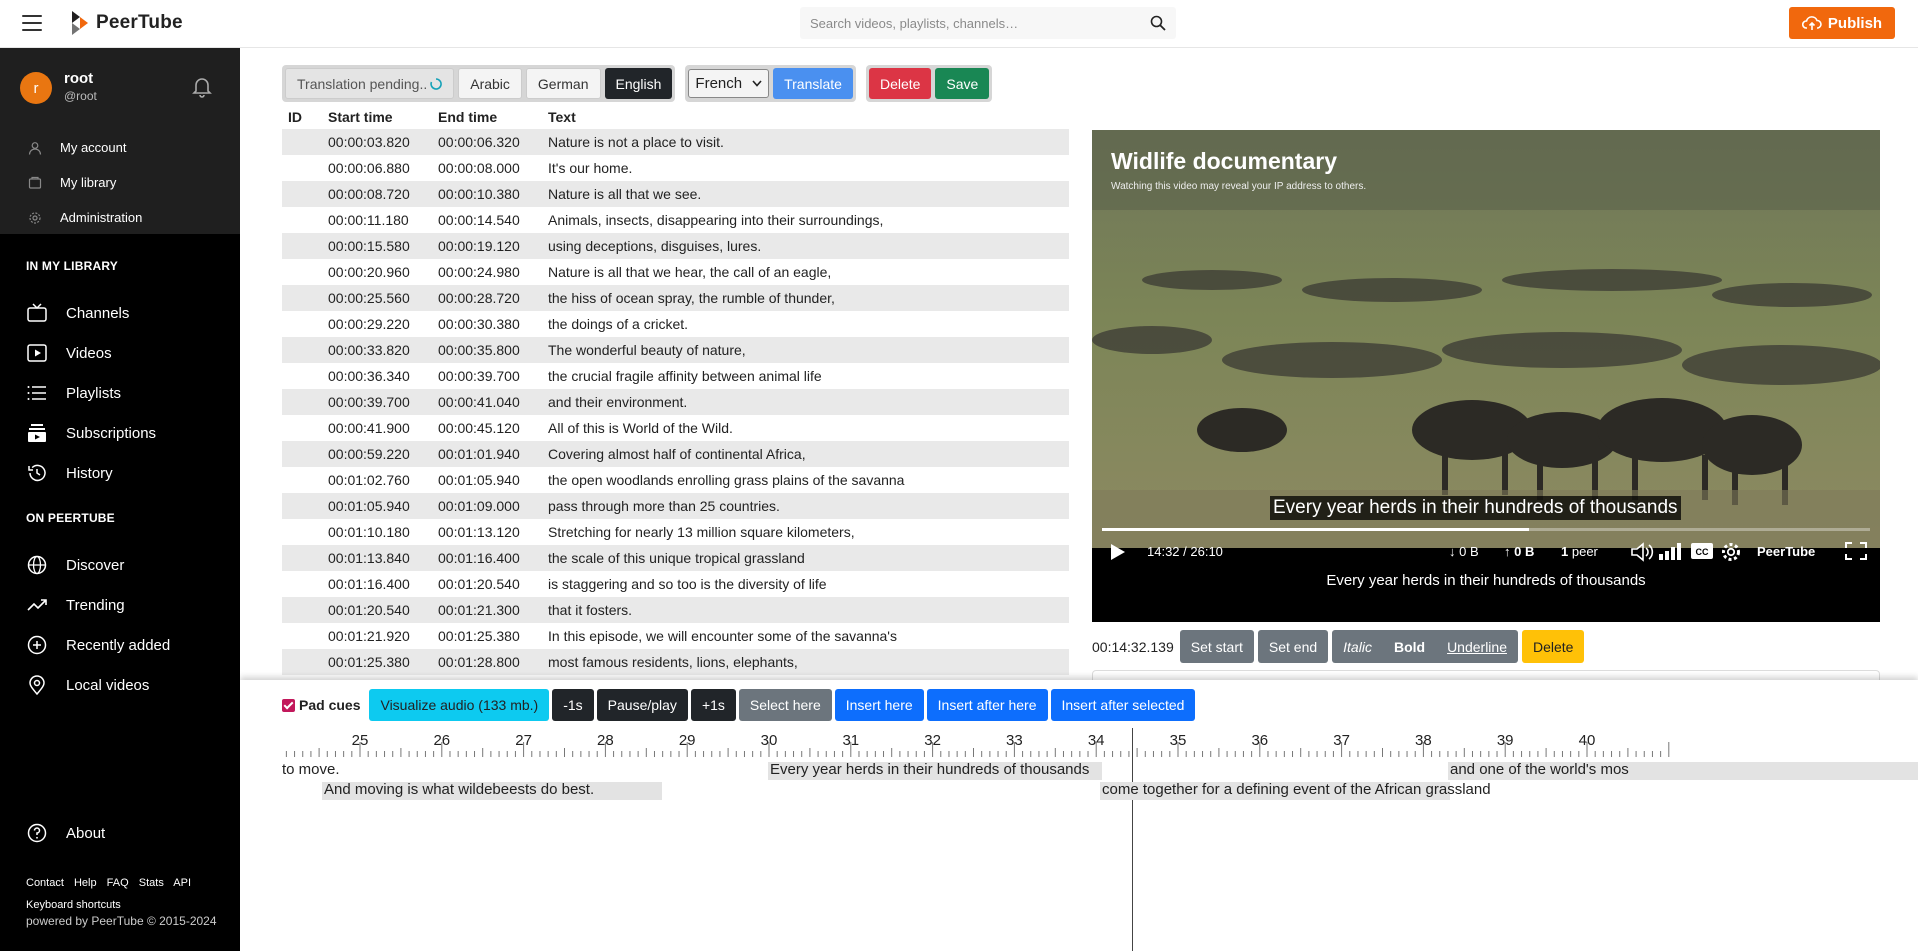  What do you see at coordinates (1409, 646) in the screenshot?
I see `bold-button: Bold` at bounding box center [1409, 646].